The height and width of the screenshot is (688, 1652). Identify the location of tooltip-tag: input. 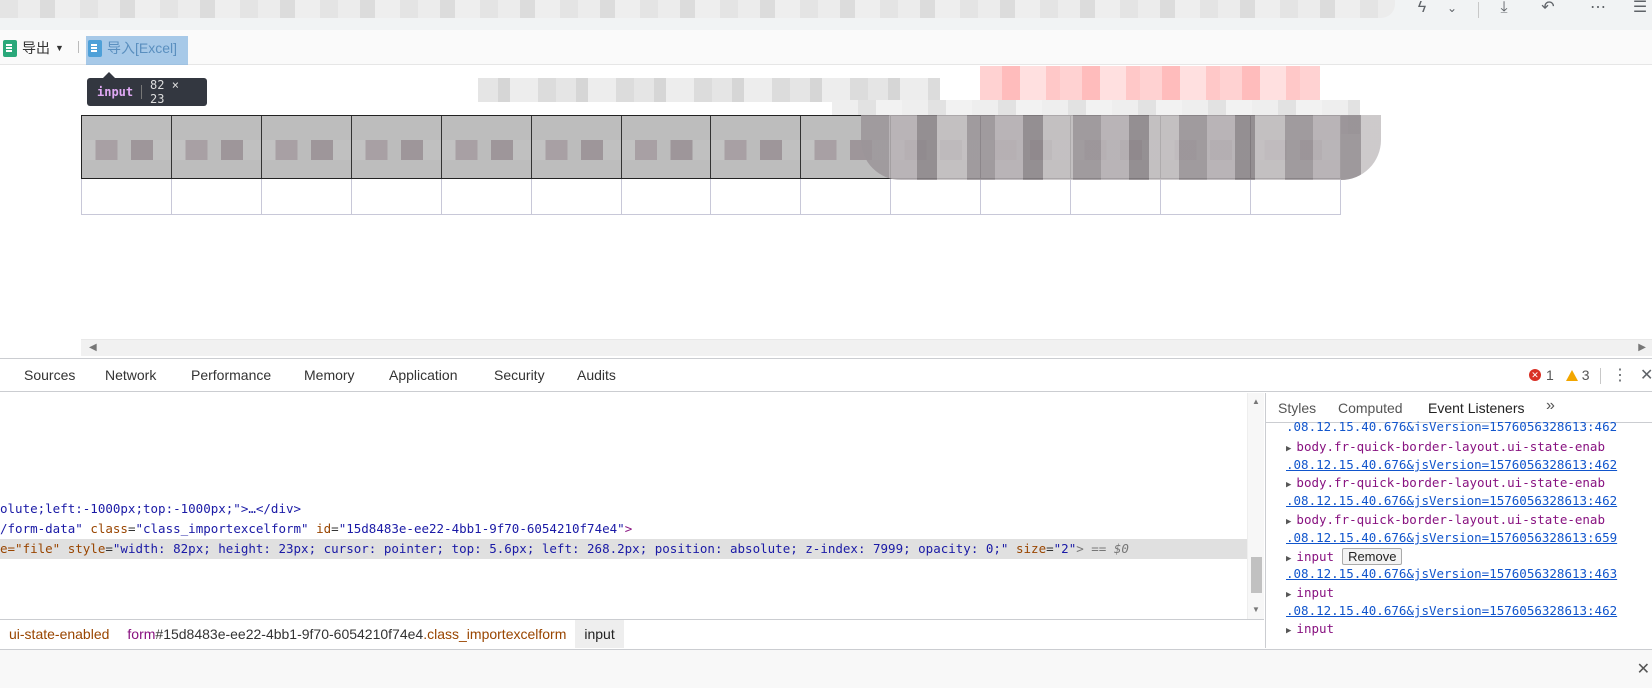
(115, 92).